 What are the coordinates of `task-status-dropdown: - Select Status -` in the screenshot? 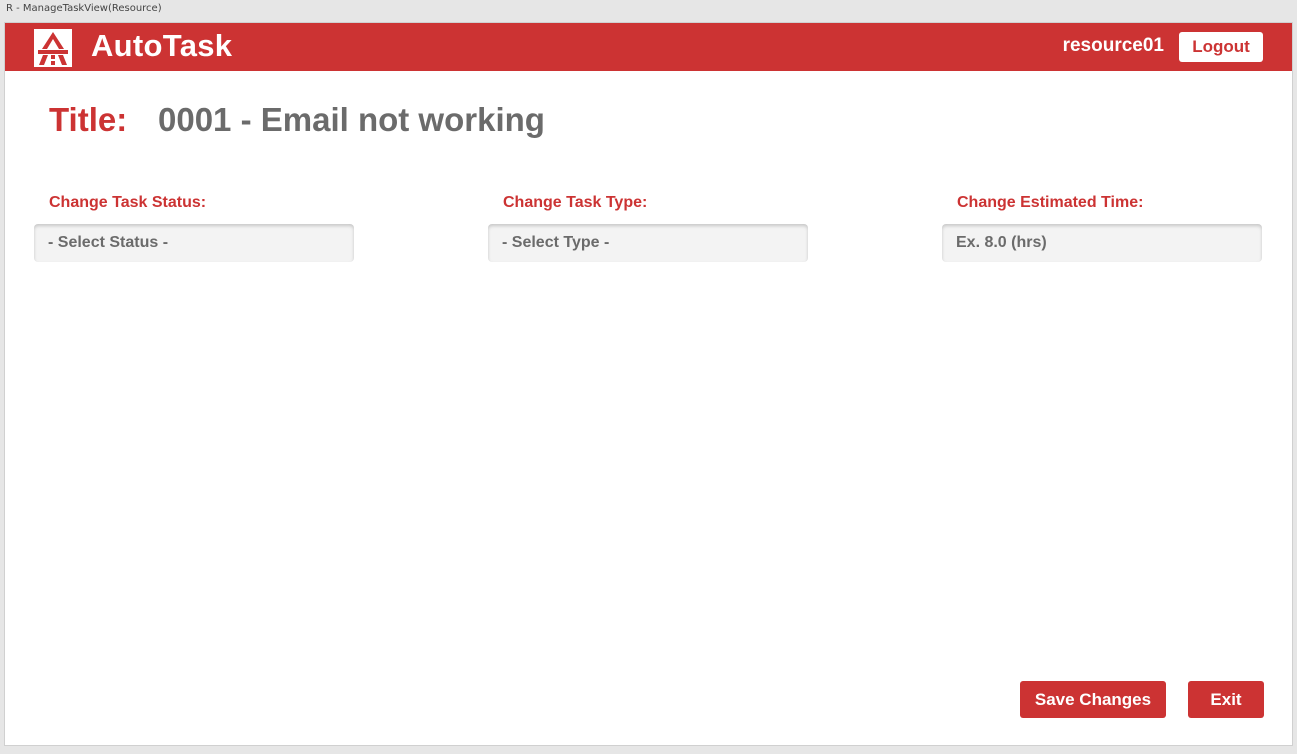 It's located at (194, 243).